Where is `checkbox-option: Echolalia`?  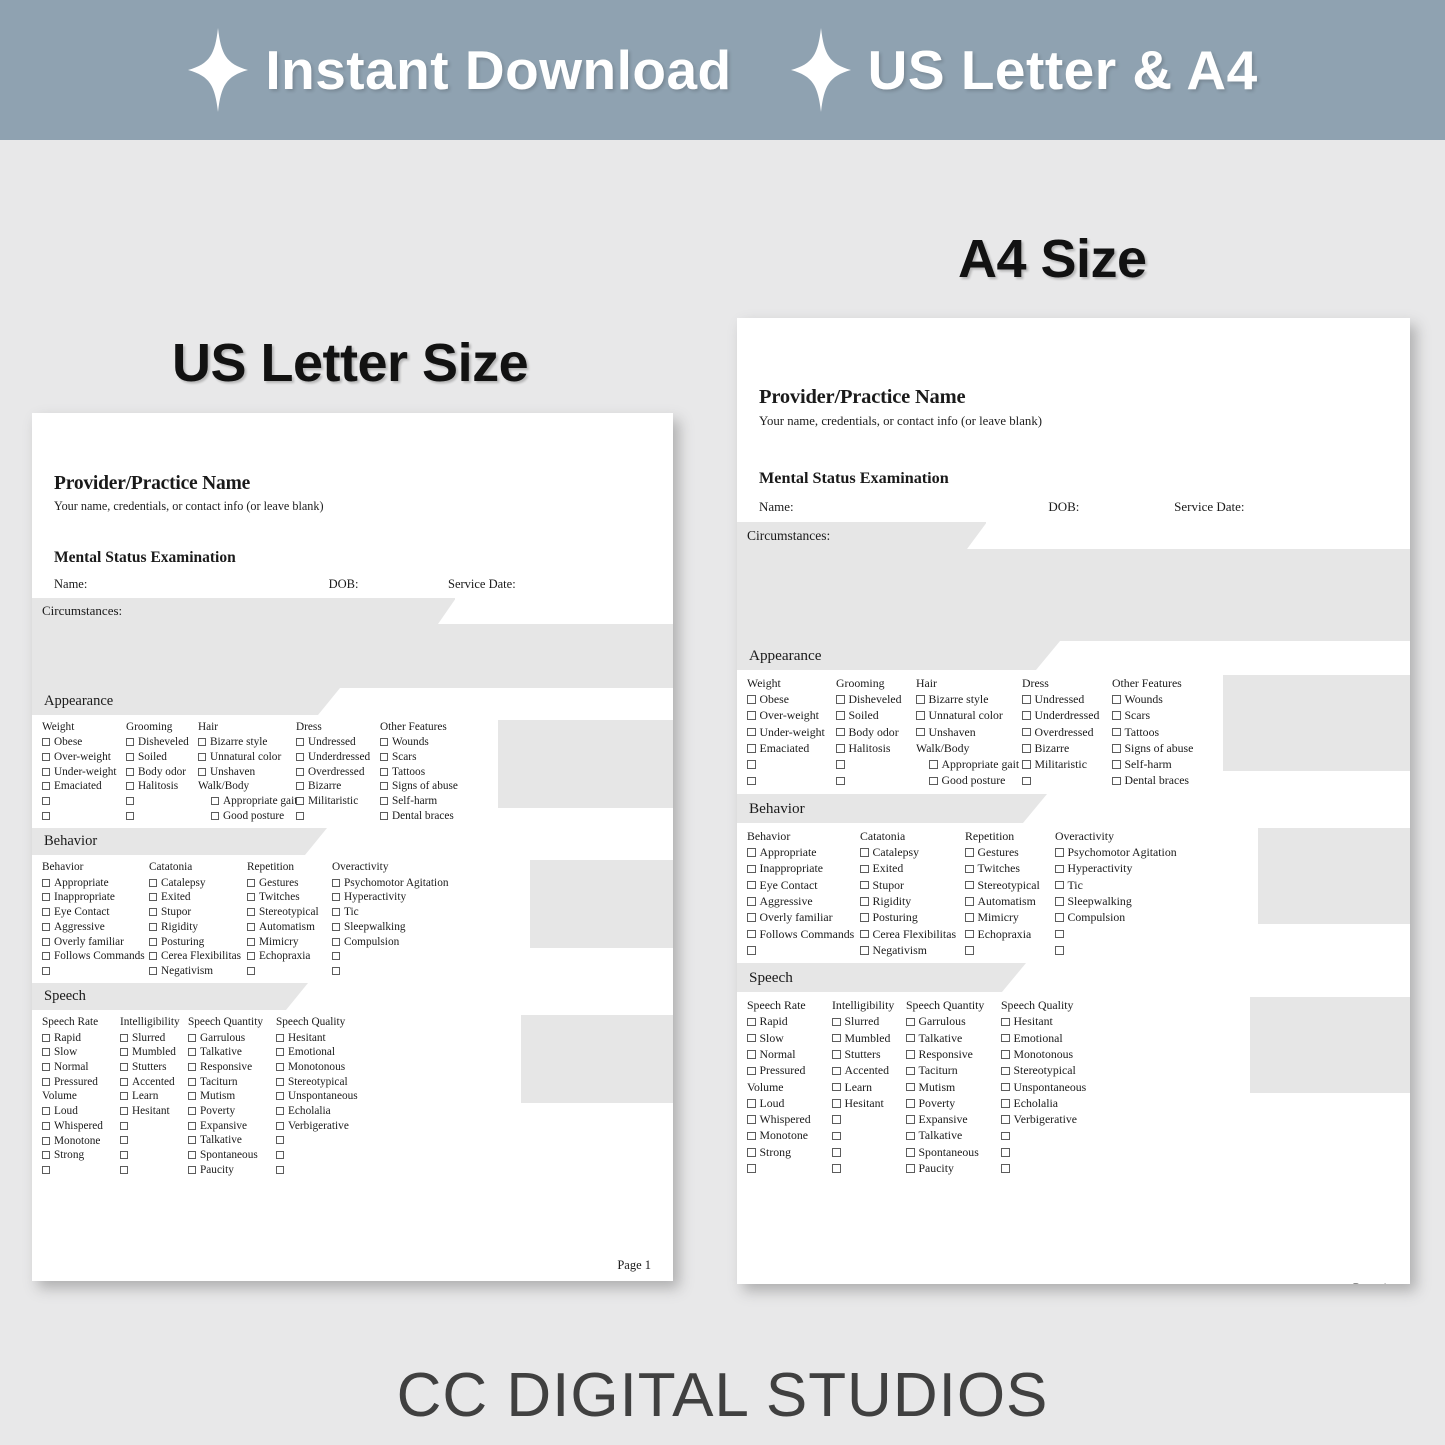 checkbox-option: Echolalia is located at coordinates (317, 1111).